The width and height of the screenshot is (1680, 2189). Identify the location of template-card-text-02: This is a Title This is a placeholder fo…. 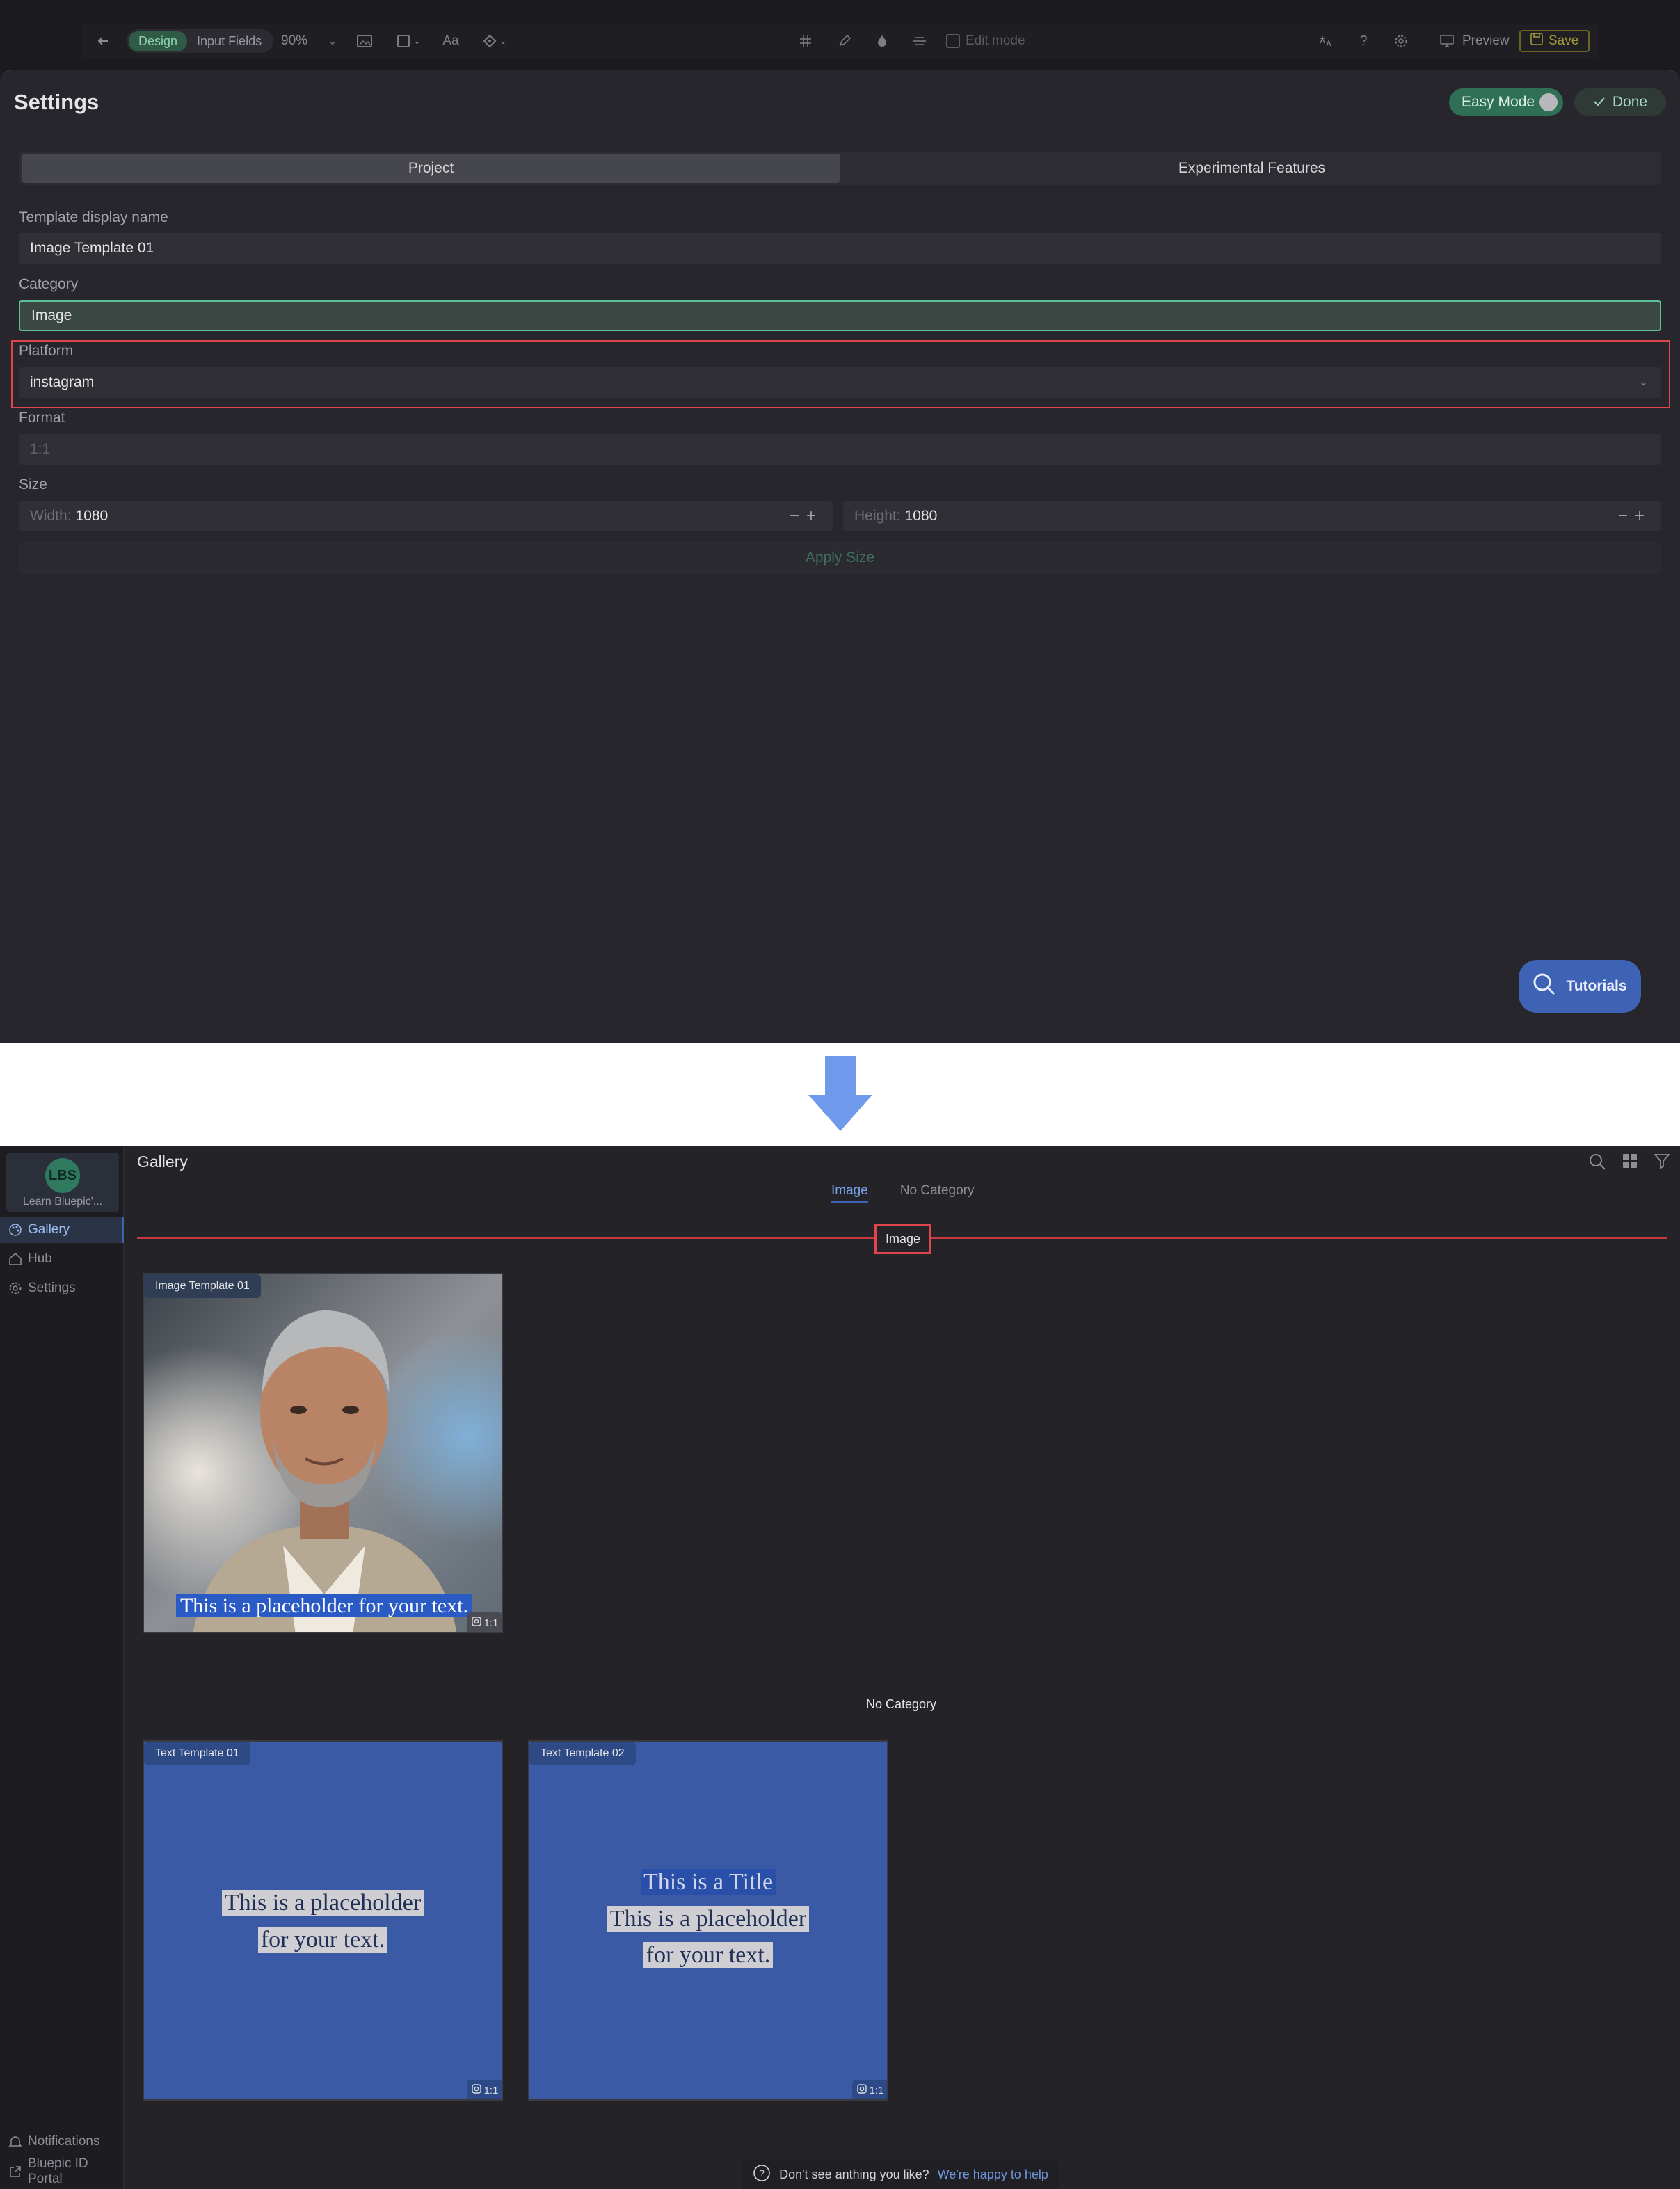
(708, 1920).